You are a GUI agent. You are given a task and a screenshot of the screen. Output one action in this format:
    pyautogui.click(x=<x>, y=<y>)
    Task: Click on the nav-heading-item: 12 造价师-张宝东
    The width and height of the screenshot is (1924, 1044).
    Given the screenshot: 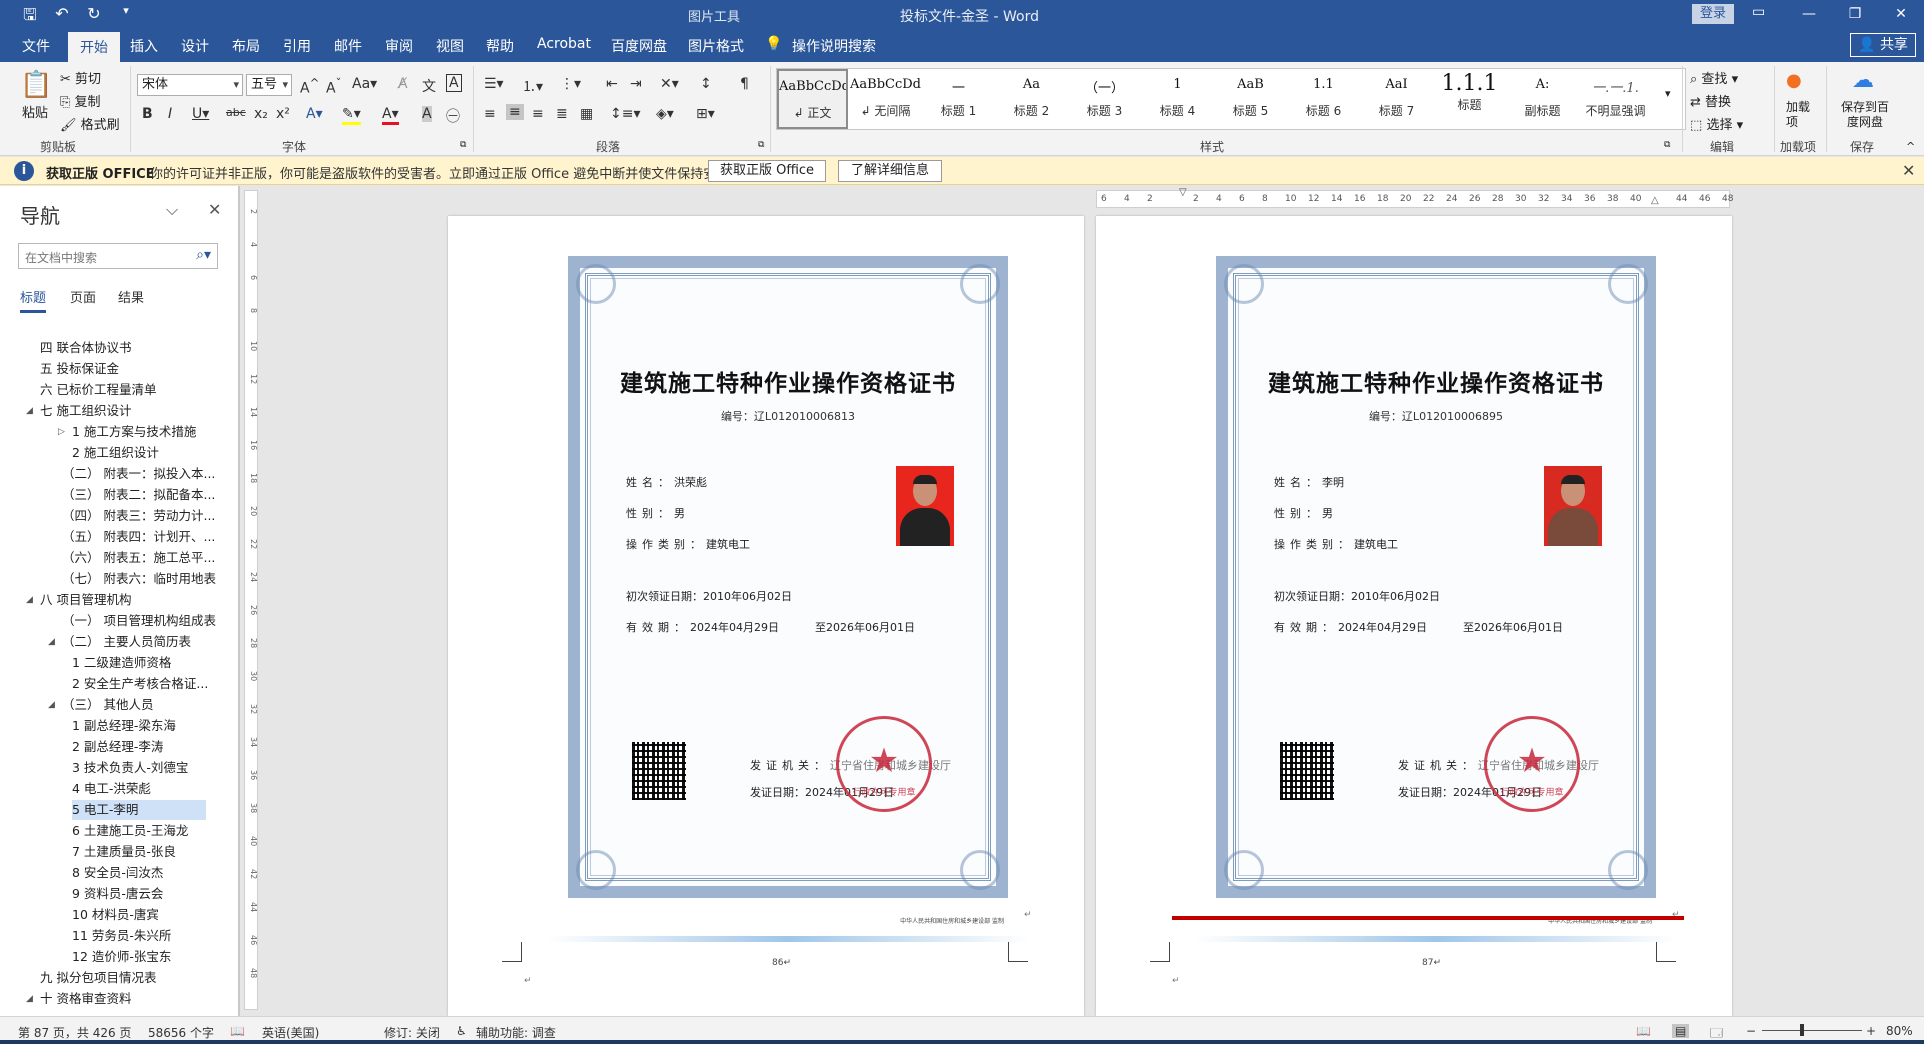 What is the action you would take?
    pyautogui.click(x=121, y=957)
    